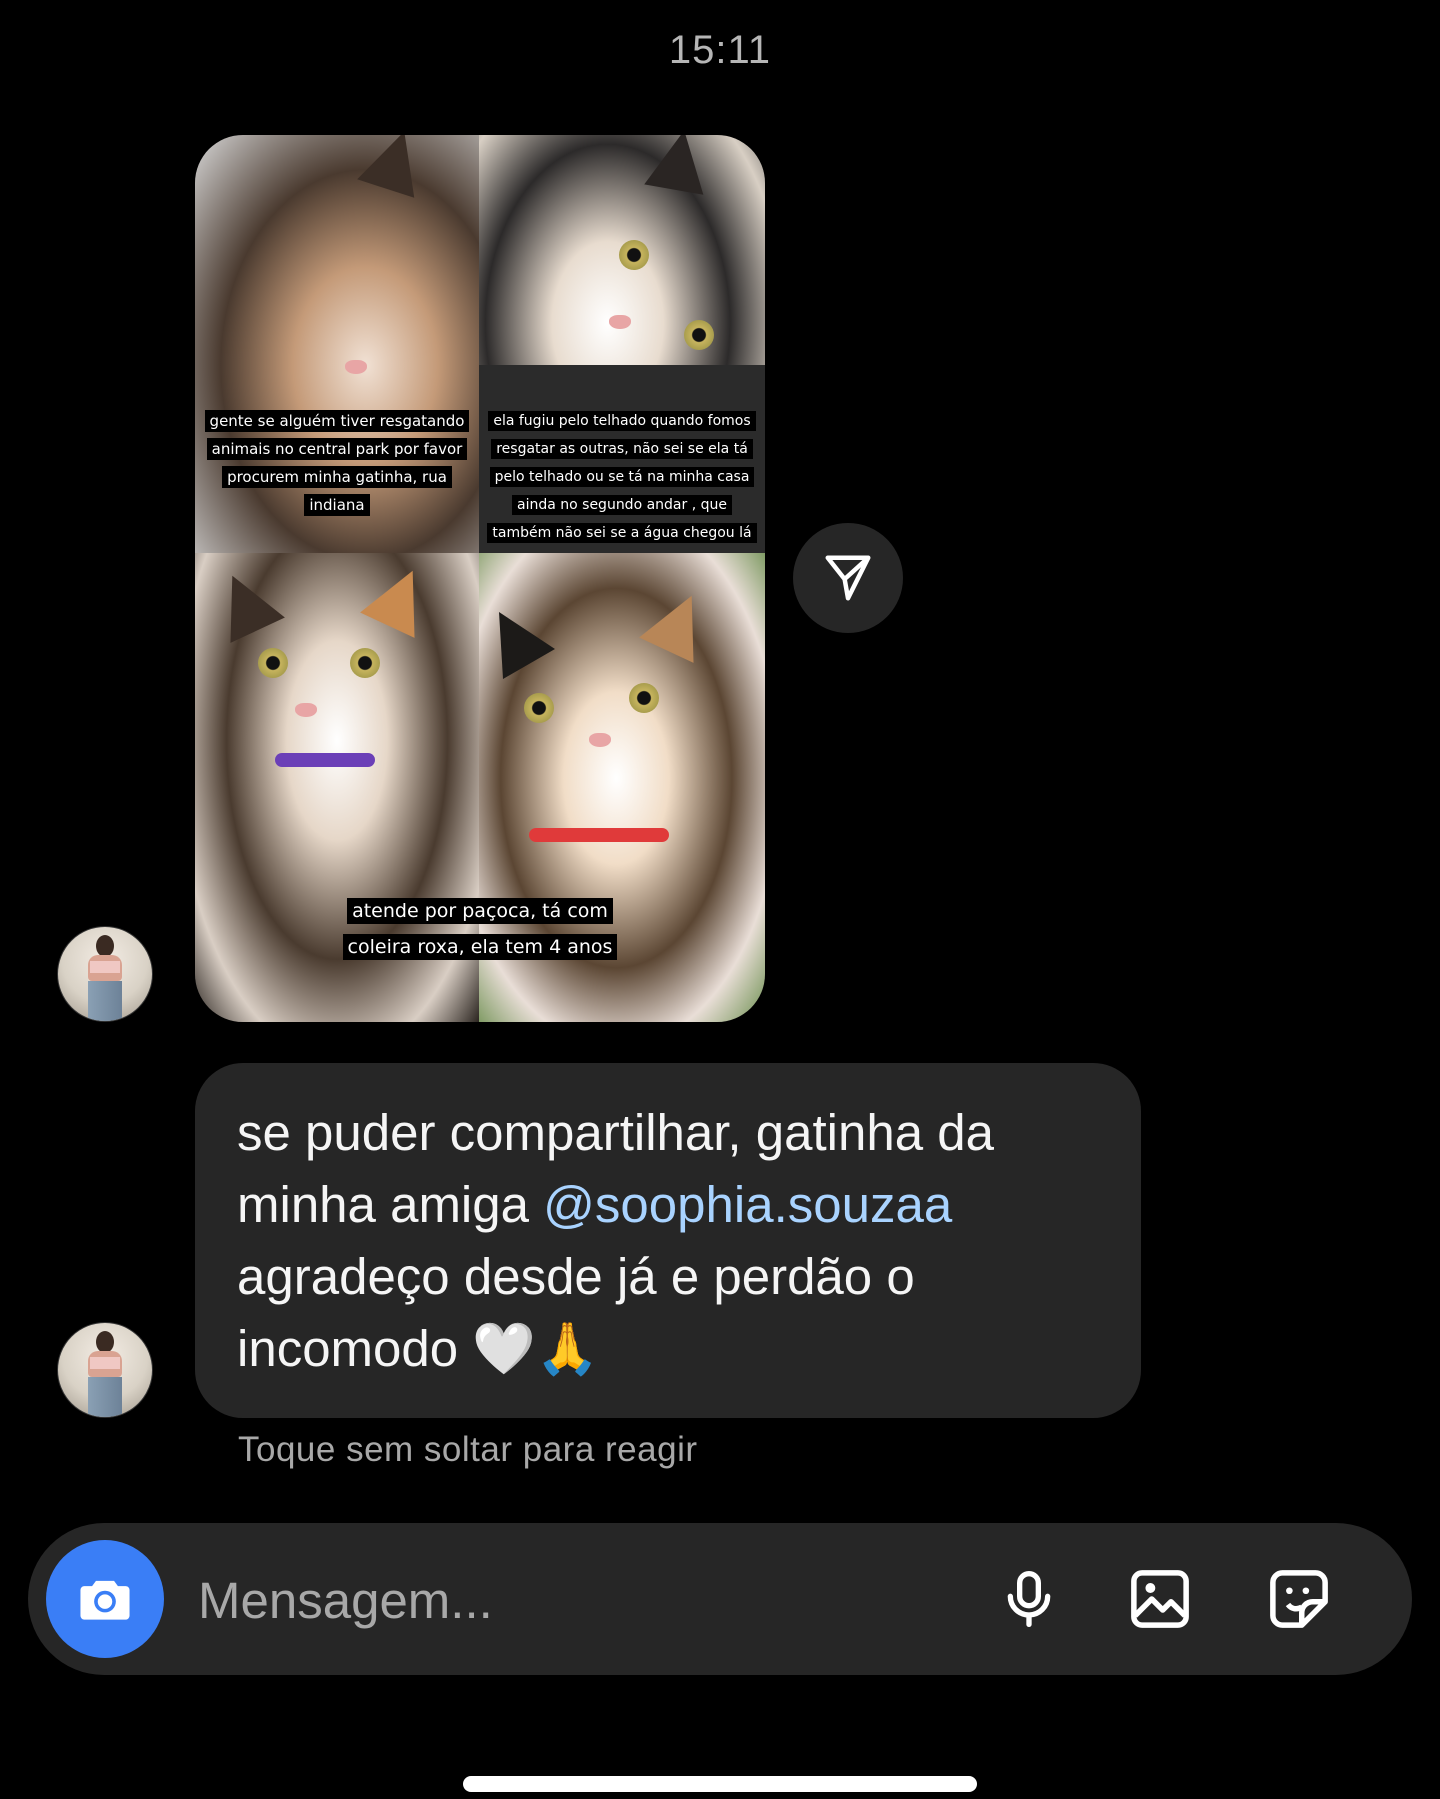  I want to click on user-mention-link: @soophia.souzaa, so click(747, 1204).